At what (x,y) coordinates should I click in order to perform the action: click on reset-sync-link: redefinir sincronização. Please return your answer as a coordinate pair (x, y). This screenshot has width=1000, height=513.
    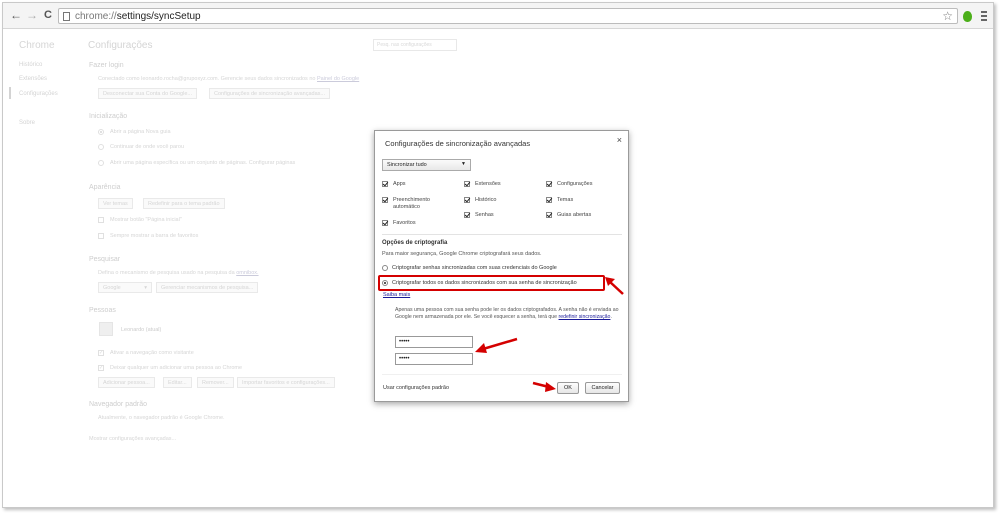
    Looking at the image, I should click on (585, 317).